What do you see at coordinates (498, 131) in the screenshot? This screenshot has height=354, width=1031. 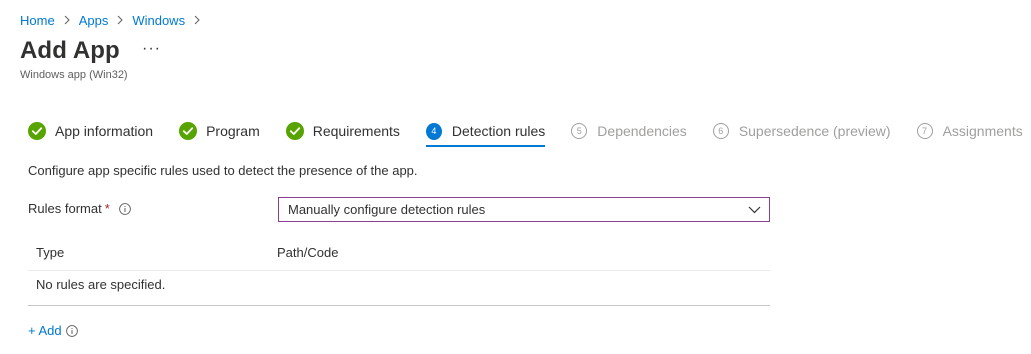 I see `step-label: Detection rules` at bounding box center [498, 131].